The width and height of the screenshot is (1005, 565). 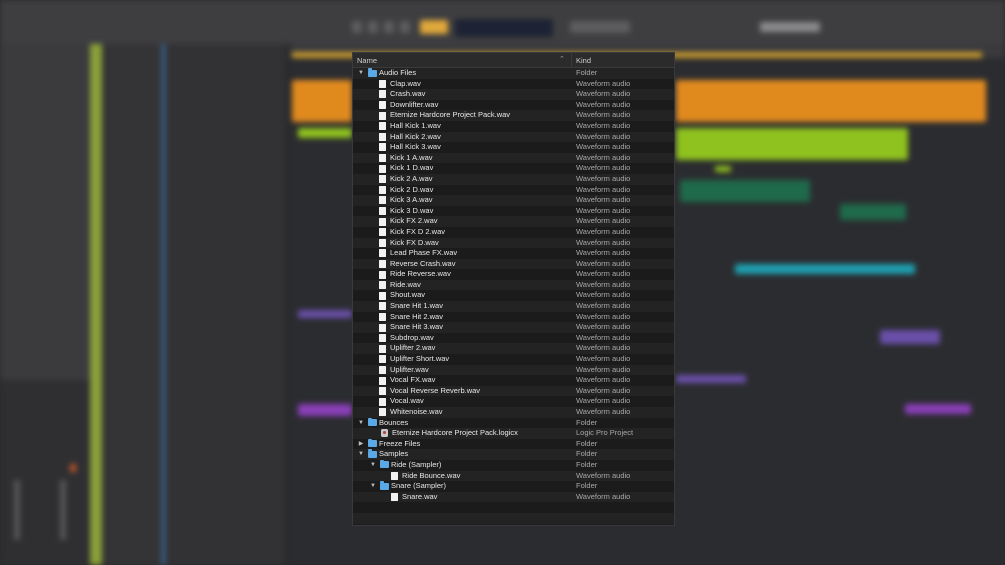 What do you see at coordinates (513, 327) in the screenshot?
I see `file-row: Snare Hit 3.wav Waveform audio` at bounding box center [513, 327].